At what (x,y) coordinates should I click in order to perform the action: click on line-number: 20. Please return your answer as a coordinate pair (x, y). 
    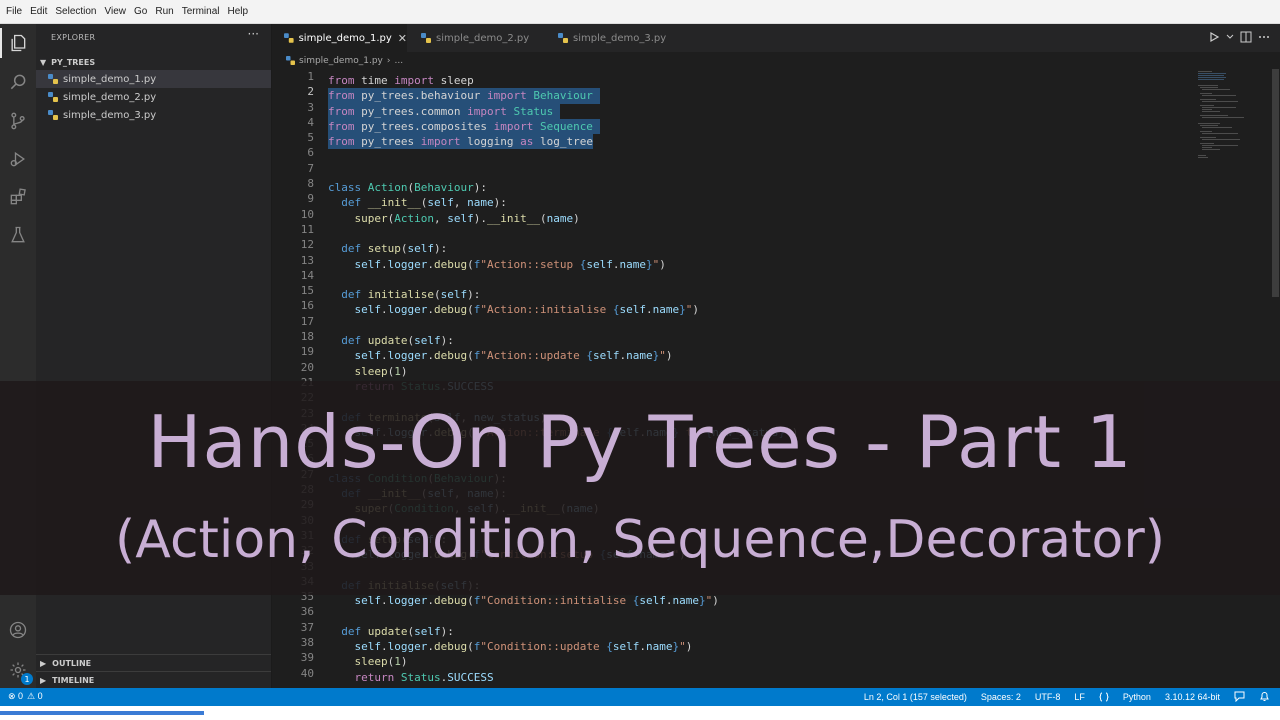
    Looking at the image, I should click on (307, 367).